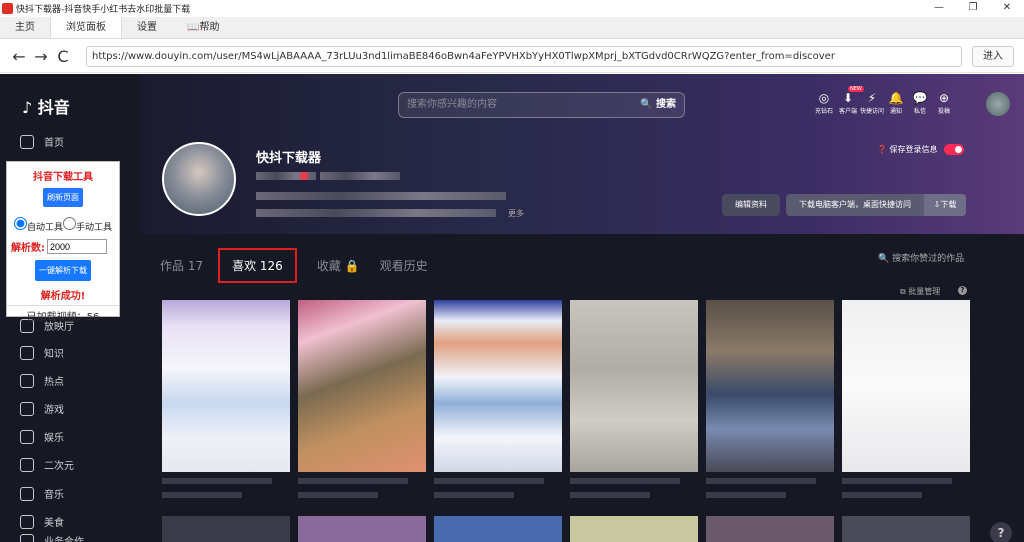  Describe the element at coordinates (257, 265) in the screenshot. I see `tab-likes: 喜欢 126` at that location.